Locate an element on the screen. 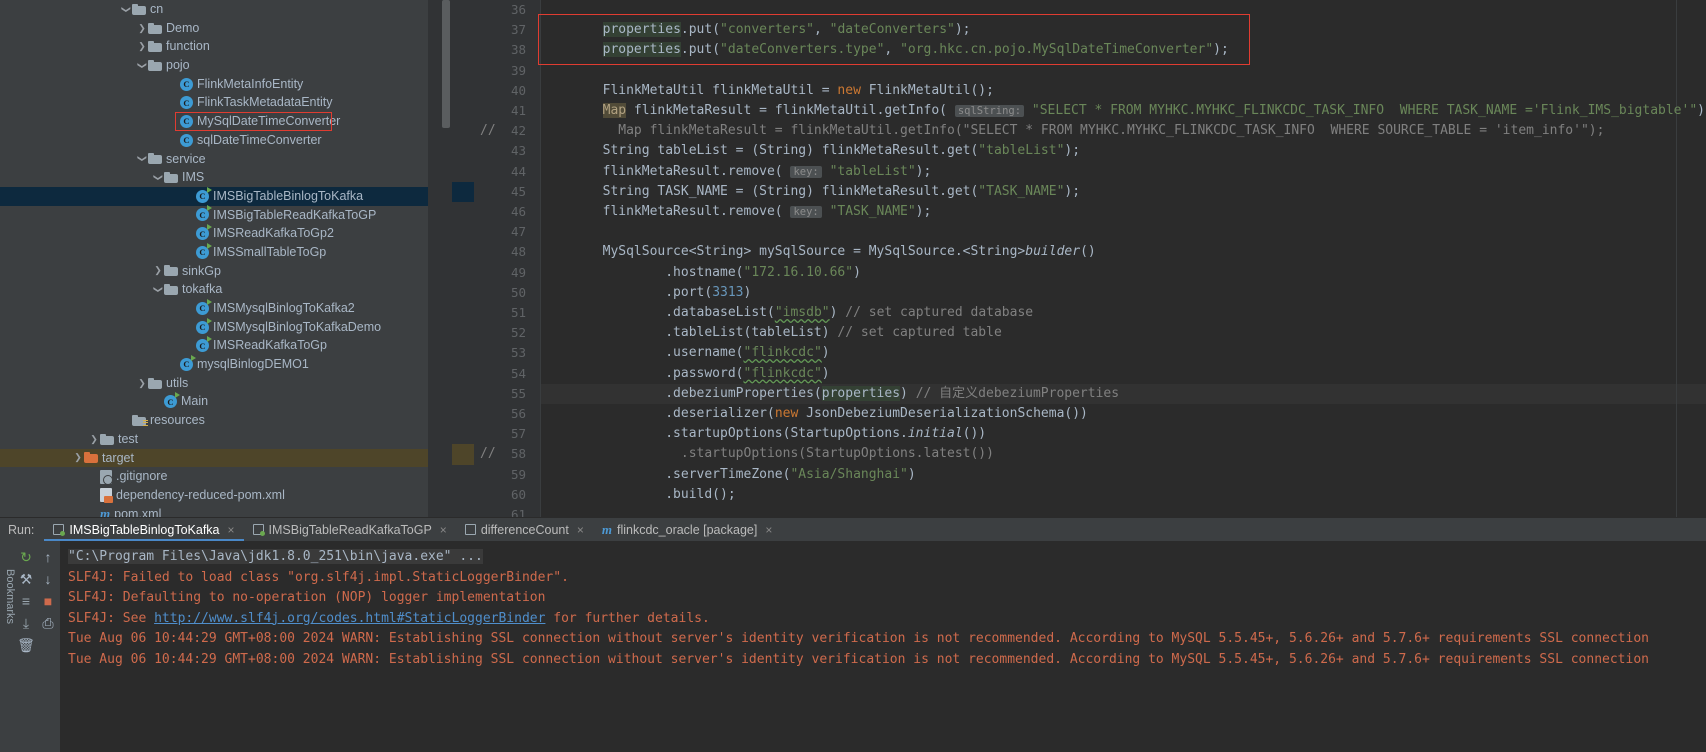 This screenshot has height=752, width=1706. code-folding-strip is located at coordinates (533, 258).